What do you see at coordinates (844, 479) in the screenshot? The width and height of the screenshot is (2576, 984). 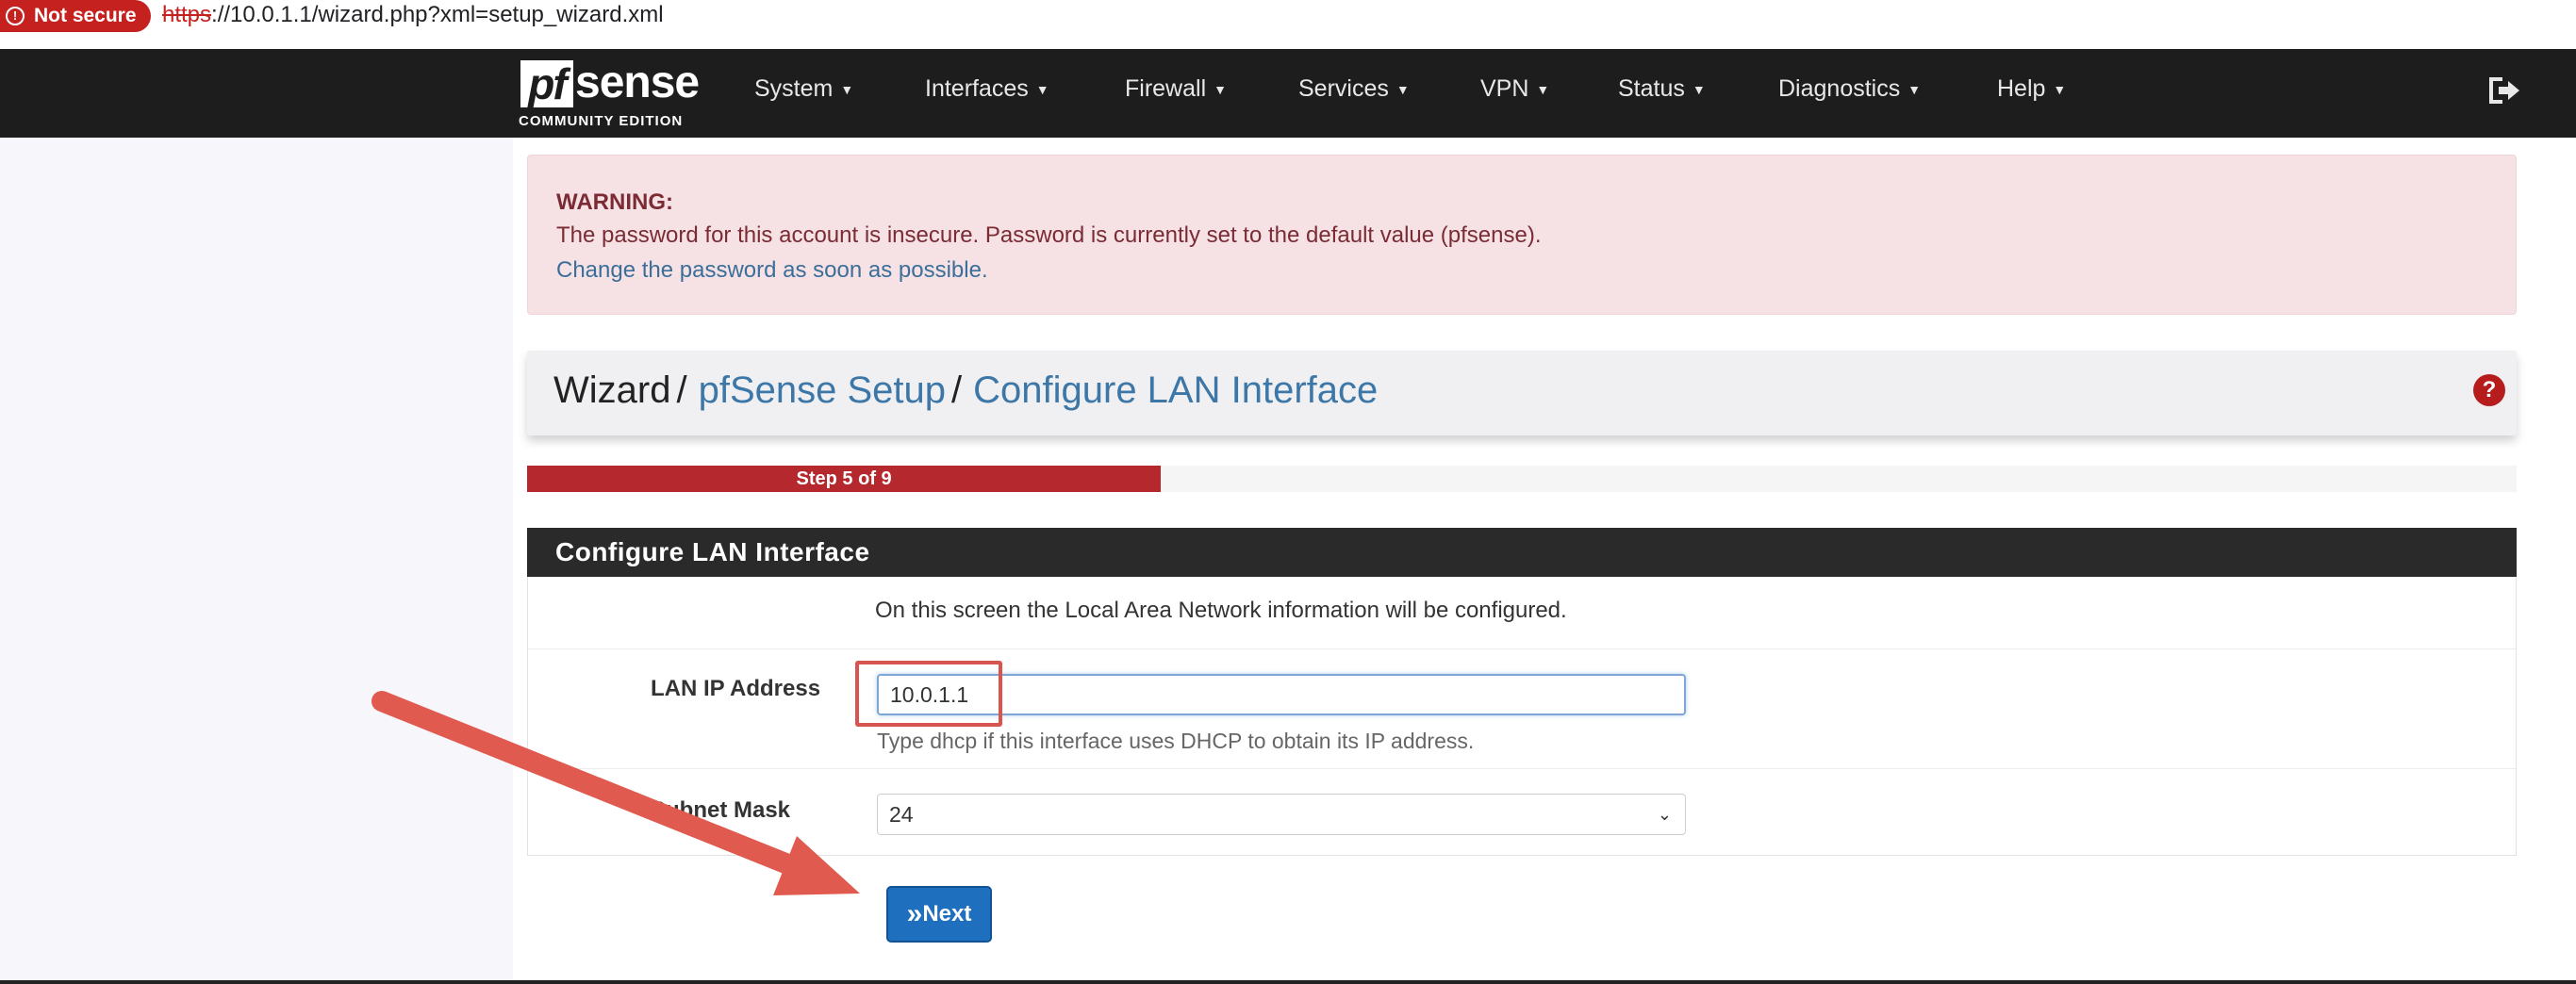 I see `progress-fill: Step 5 of 9` at bounding box center [844, 479].